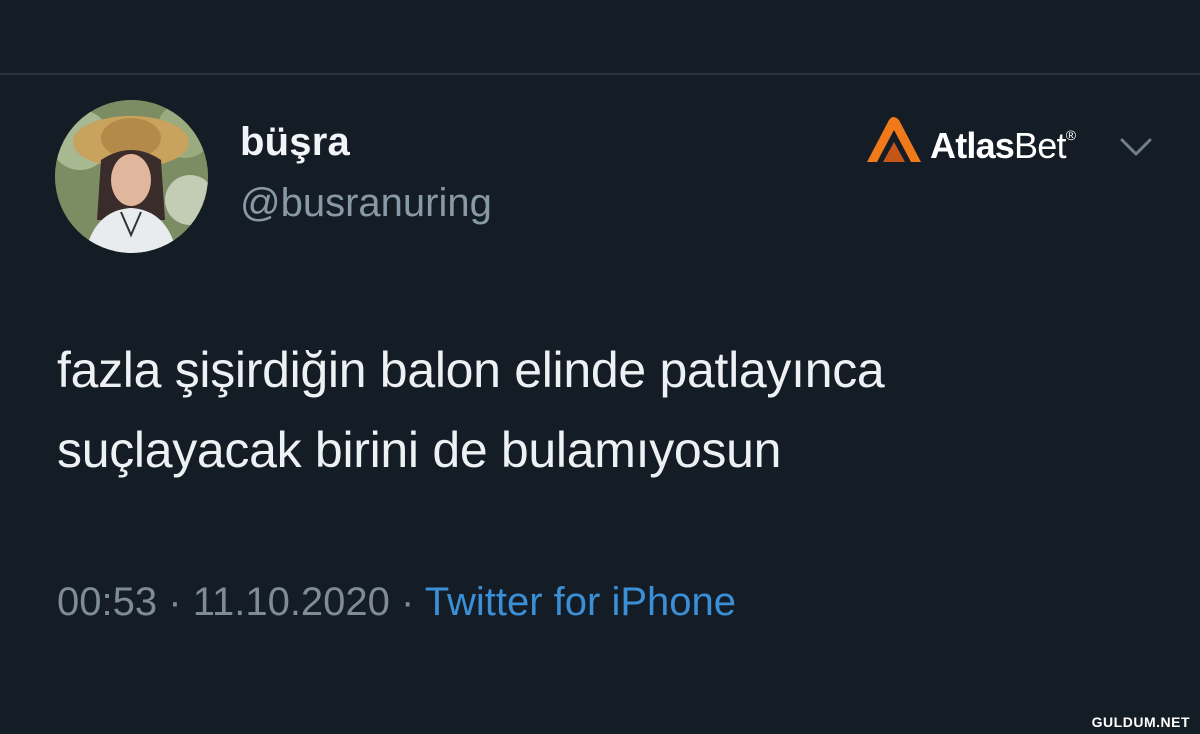 The width and height of the screenshot is (1200, 734). What do you see at coordinates (291, 602) in the screenshot?
I see `tweet-date: 11.10.2020` at bounding box center [291, 602].